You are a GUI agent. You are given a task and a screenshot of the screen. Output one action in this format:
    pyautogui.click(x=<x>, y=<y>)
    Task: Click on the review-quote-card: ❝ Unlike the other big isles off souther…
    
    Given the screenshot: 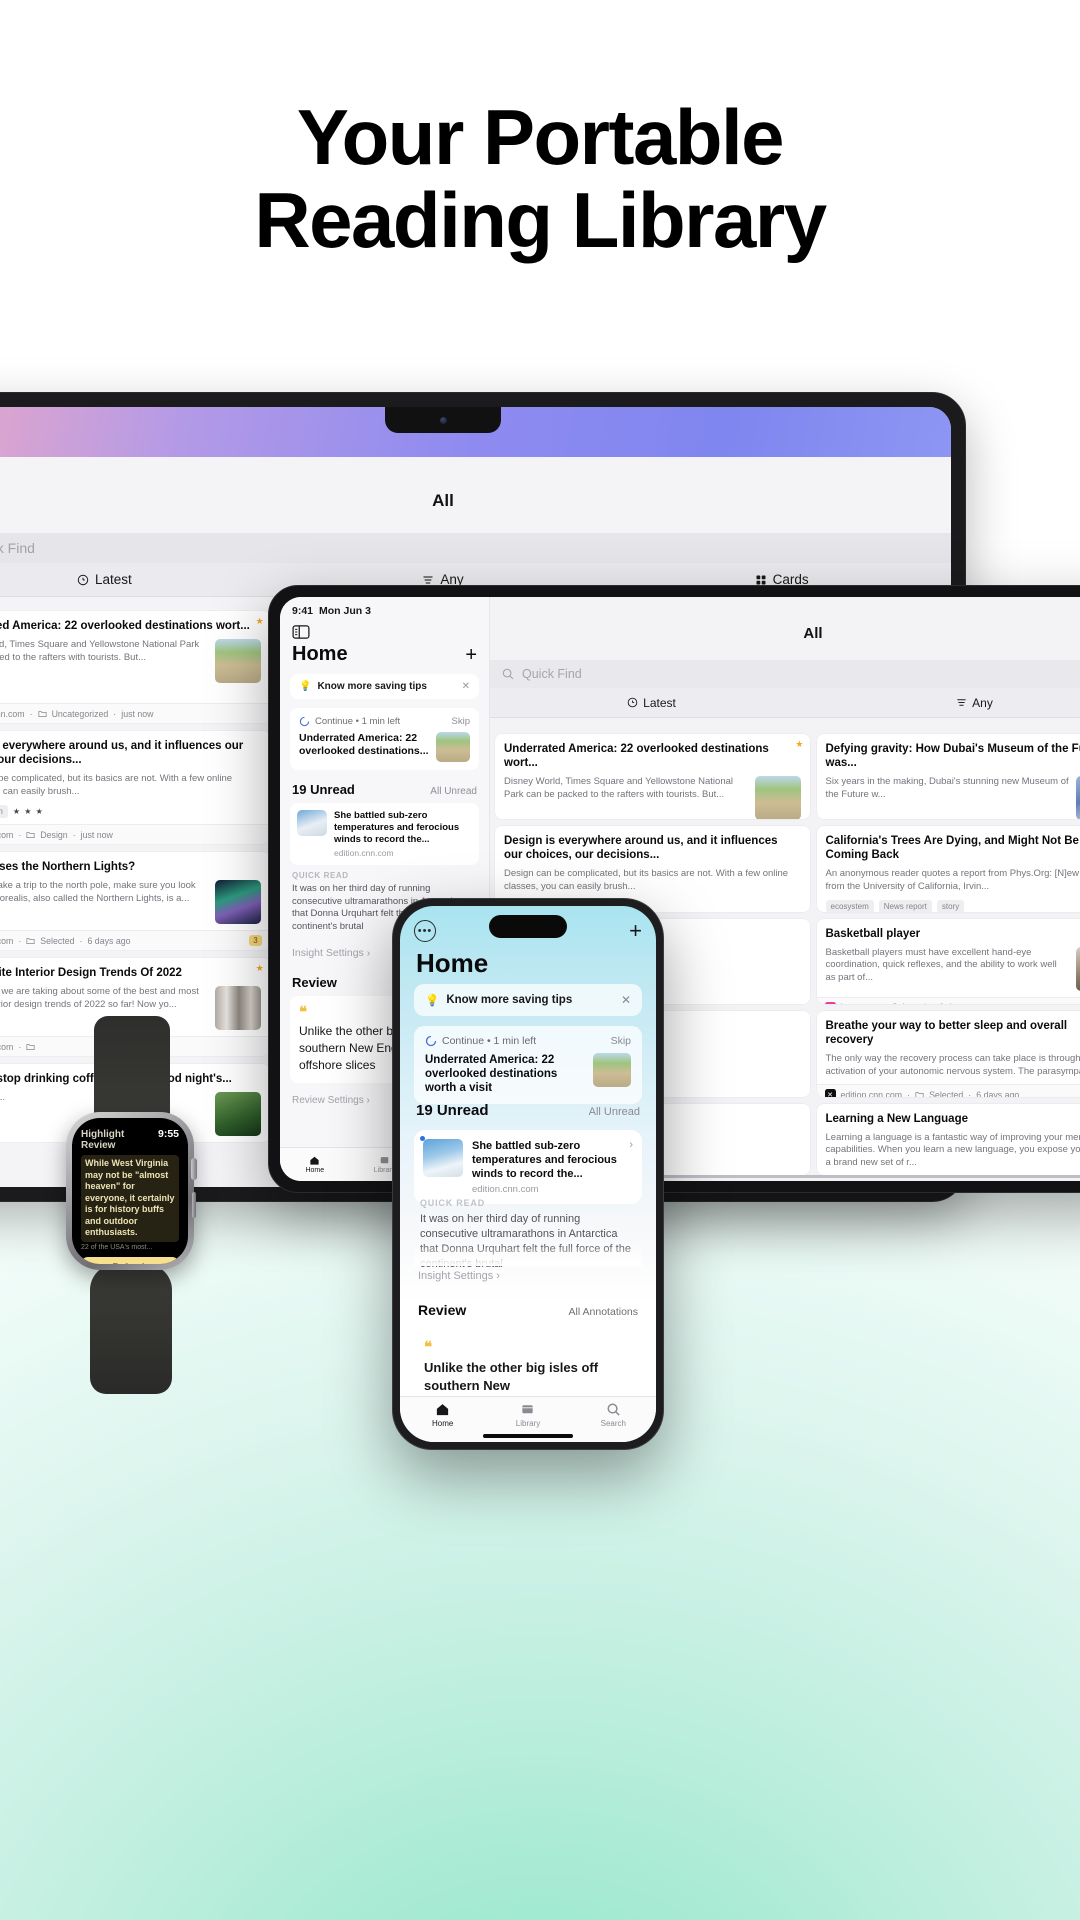 What is the action you would take?
    pyautogui.click(x=528, y=1367)
    